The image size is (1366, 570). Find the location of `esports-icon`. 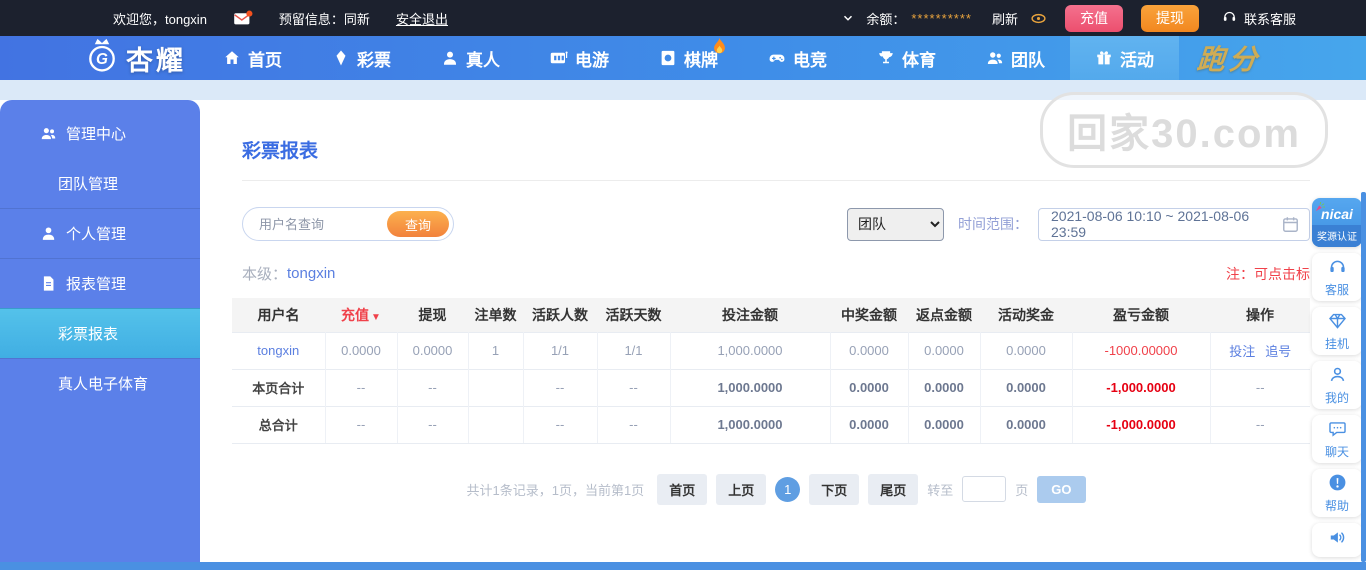

esports-icon is located at coordinates (777, 58).